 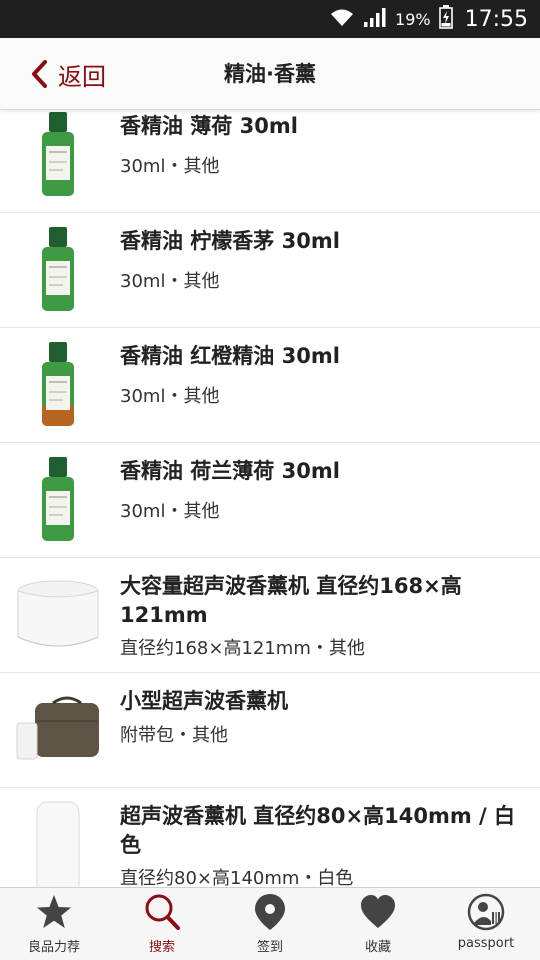 What do you see at coordinates (174, 735) in the screenshot?
I see `product-detail: 附带包・其他` at bounding box center [174, 735].